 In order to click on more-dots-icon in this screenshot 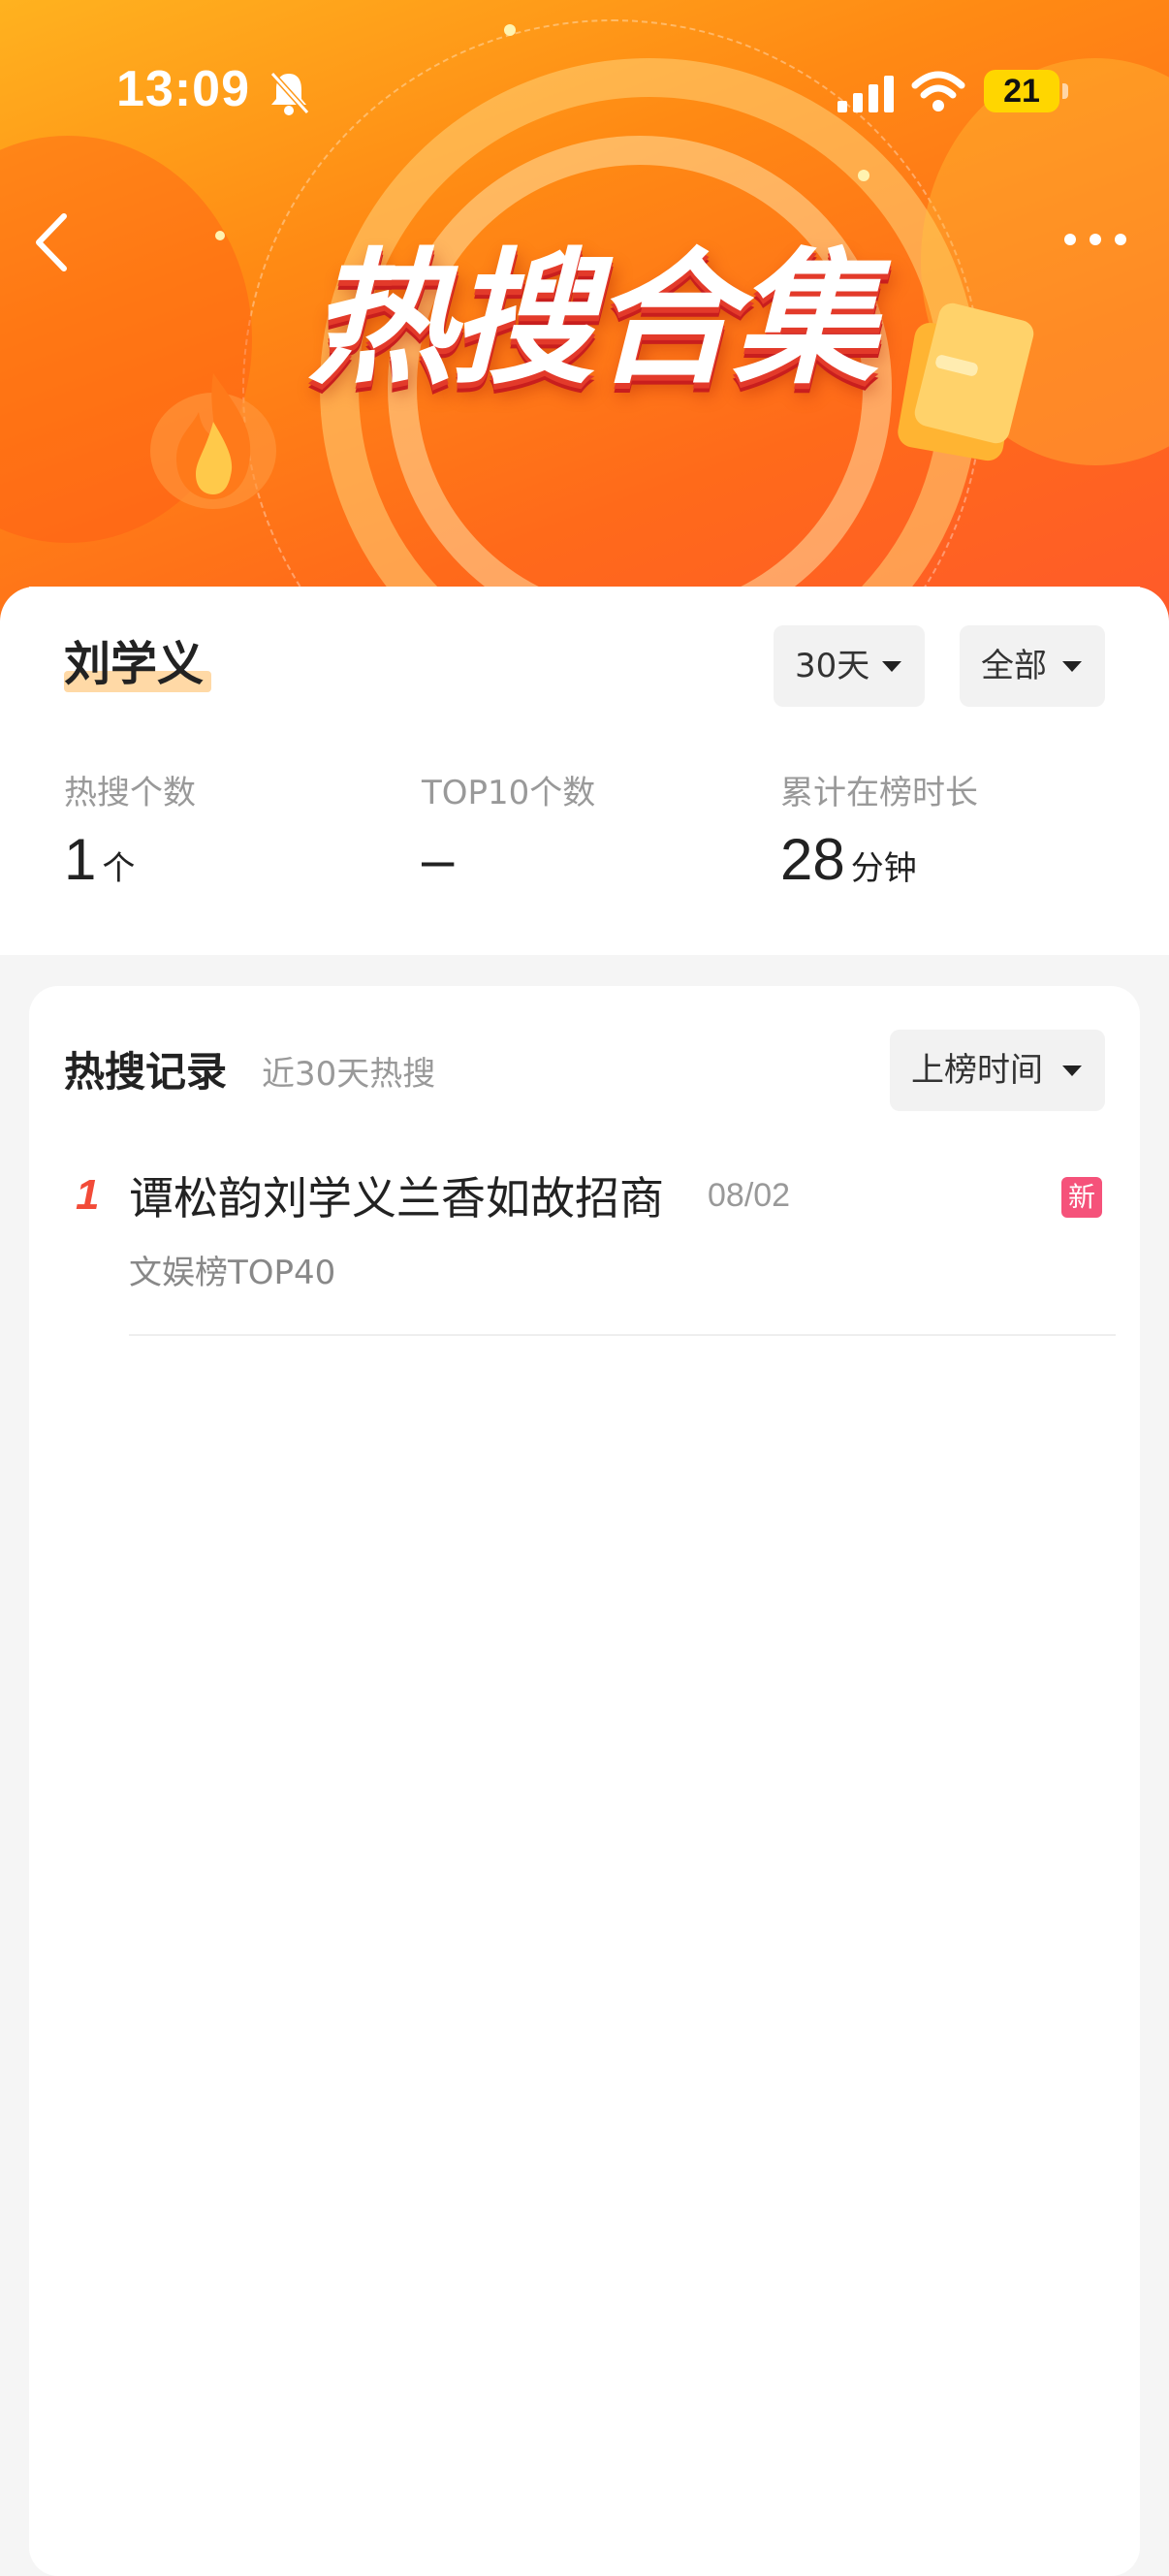, I will do `click(1095, 239)`.